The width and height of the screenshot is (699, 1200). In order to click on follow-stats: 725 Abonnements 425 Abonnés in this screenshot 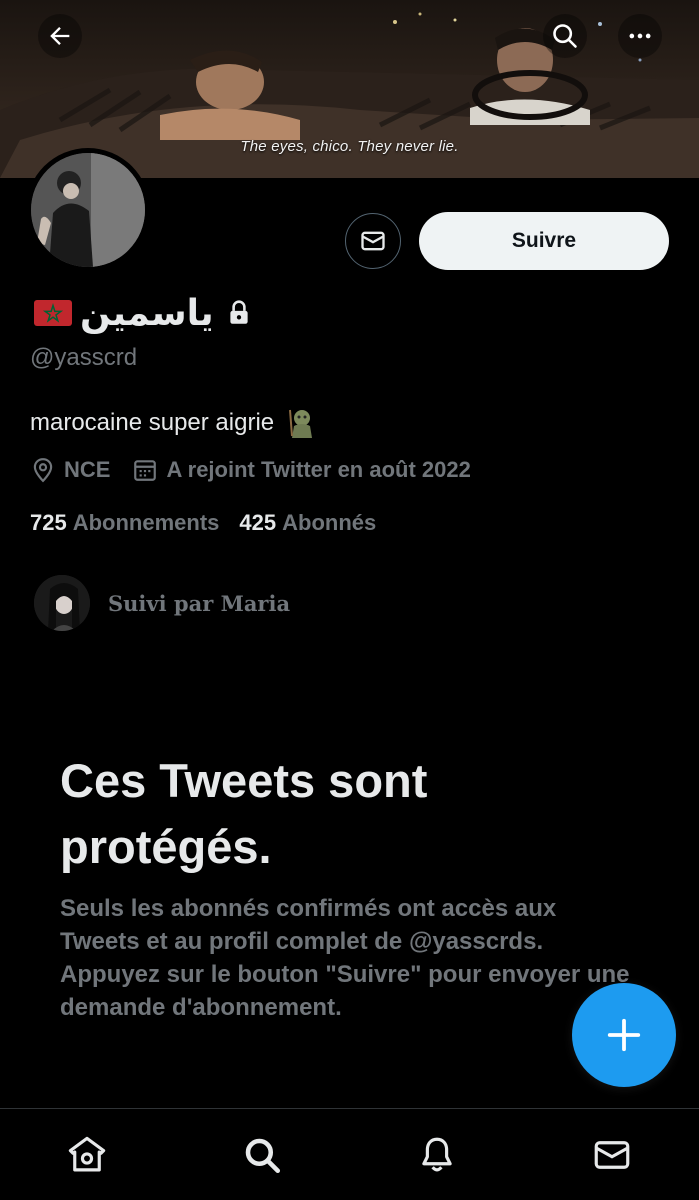, I will do `click(203, 523)`.